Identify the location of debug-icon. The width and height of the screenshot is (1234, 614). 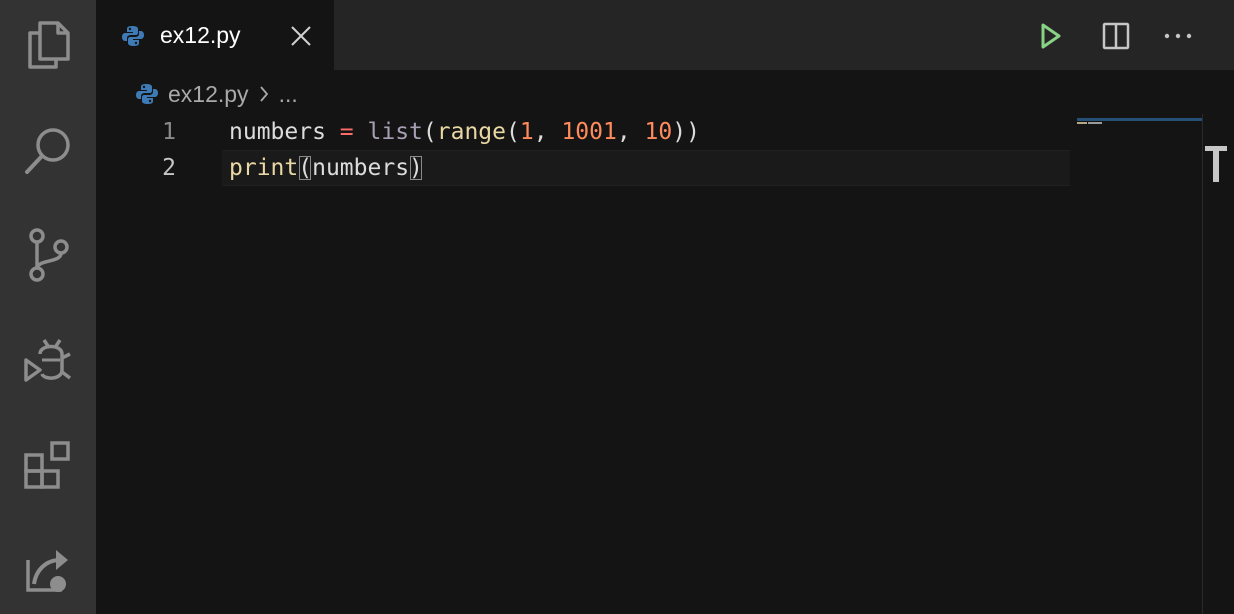
(48, 360).